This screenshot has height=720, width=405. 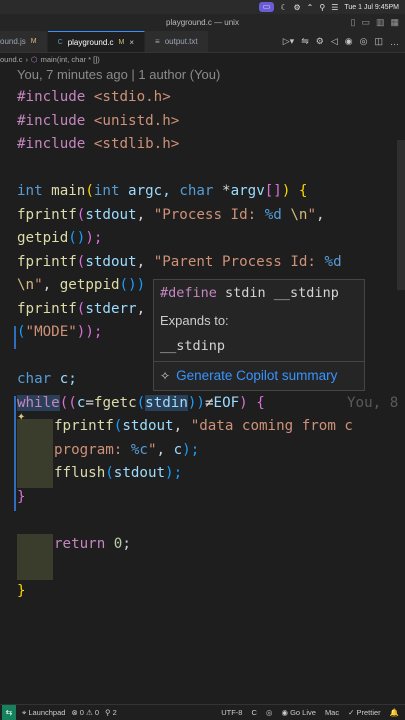 What do you see at coordinates (332, 712) in the screenshot?
I see `platform-item: Mac` at bounding box center [332, 712].